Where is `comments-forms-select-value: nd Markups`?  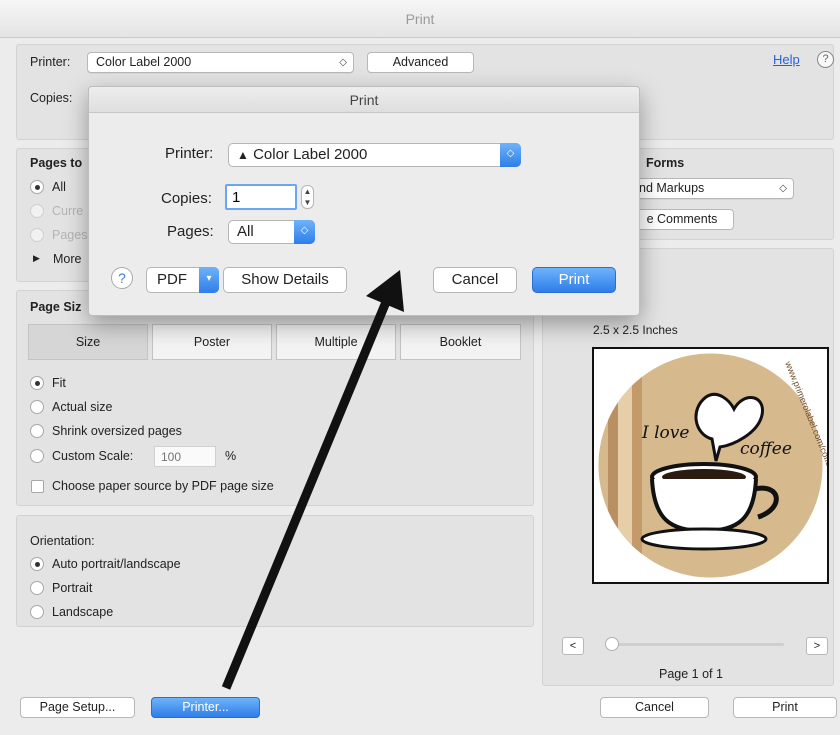 comments-forms-select-value: nd Markups is located at coordinates (672, 188).